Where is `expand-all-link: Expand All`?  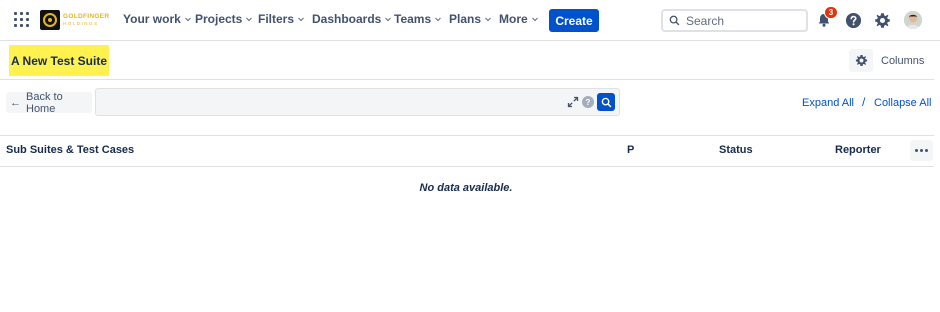
expand-all-link: Expand All is located at coordinates (828, 103).